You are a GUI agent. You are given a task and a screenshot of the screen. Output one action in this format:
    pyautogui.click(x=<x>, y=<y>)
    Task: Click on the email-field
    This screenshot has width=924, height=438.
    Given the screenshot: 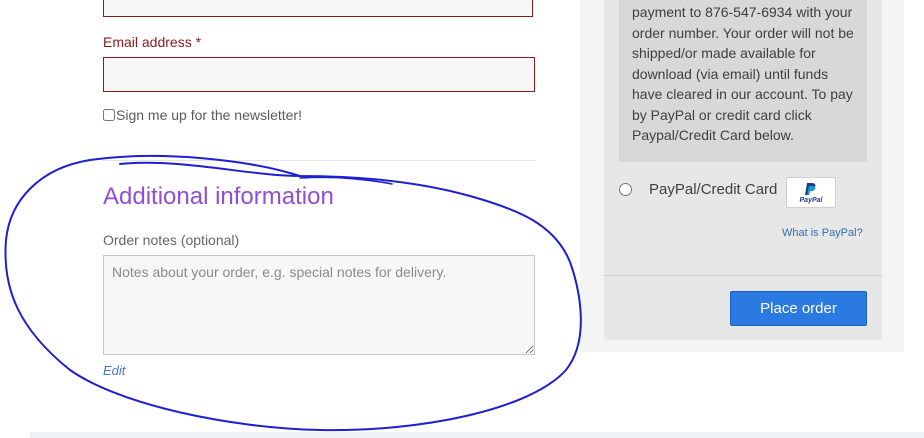 What is the action you would take?
    pyautogui.click(x=319, y=74)
    